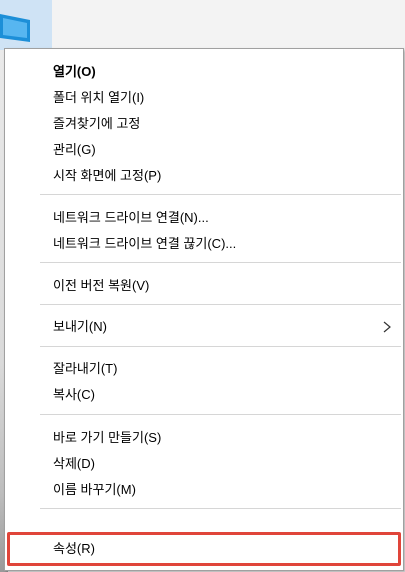 This screenshot has height=572, width=405. Describe the element at coordinates (204, 490) in the screenshot. I see `menu-item-rename: 이름 바꾸기(M)` at that location.